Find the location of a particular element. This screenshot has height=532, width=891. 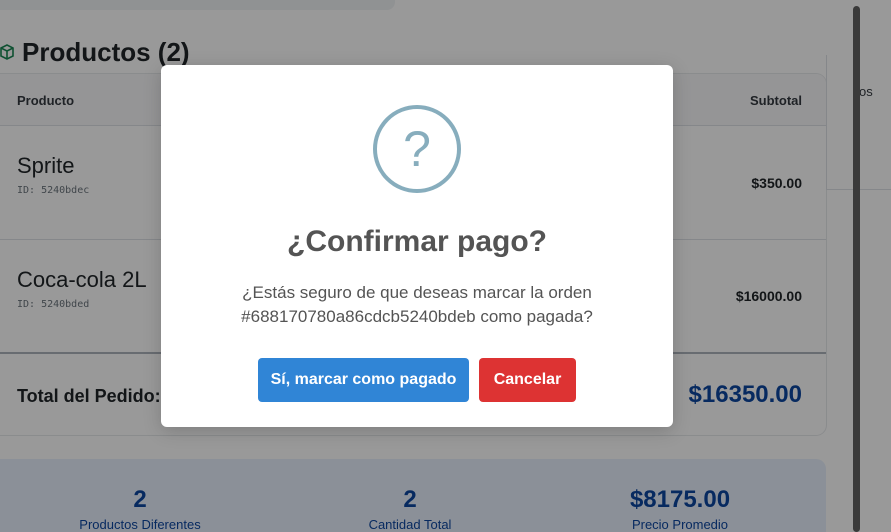

dialog-title: ¿Confirmar pago? is located at coordinates (417, 241).